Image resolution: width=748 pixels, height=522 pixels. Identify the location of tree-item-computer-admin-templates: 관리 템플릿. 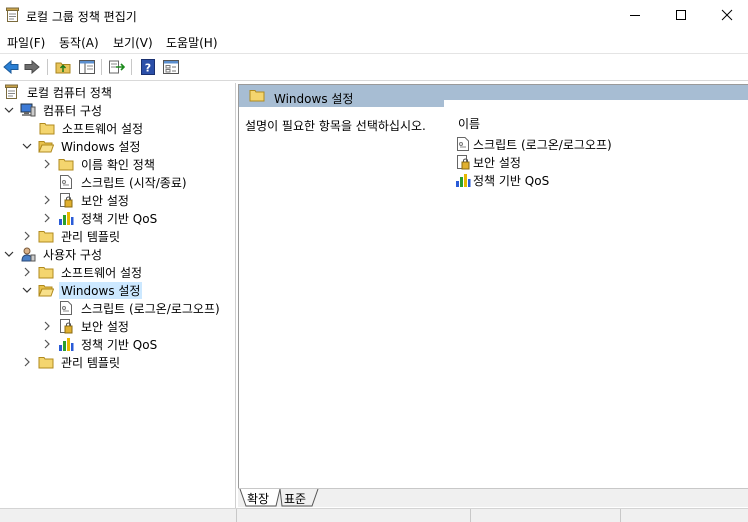
(72, 236).